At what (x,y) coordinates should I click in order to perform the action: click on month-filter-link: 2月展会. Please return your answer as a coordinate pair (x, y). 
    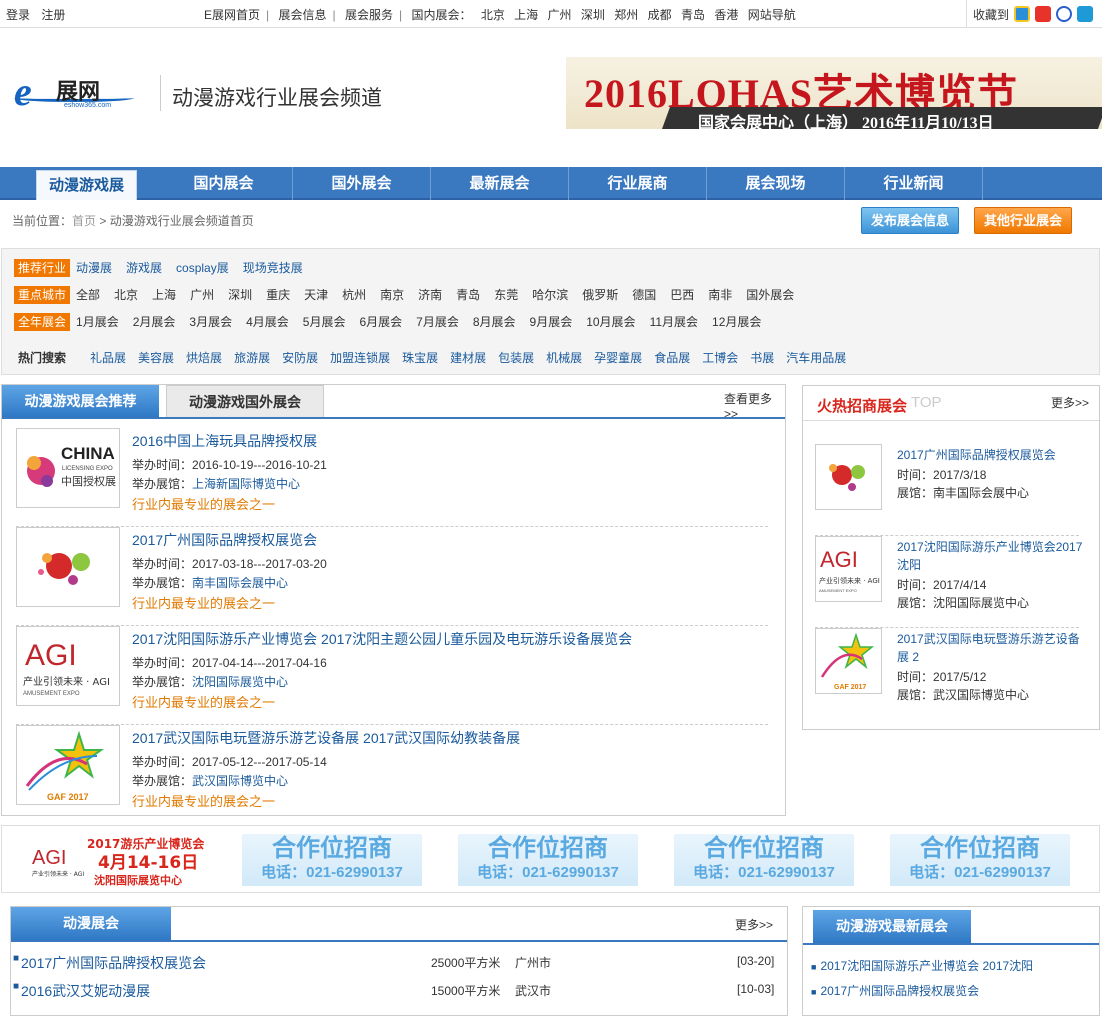
    Looking at the image, I should click on (154, 322).